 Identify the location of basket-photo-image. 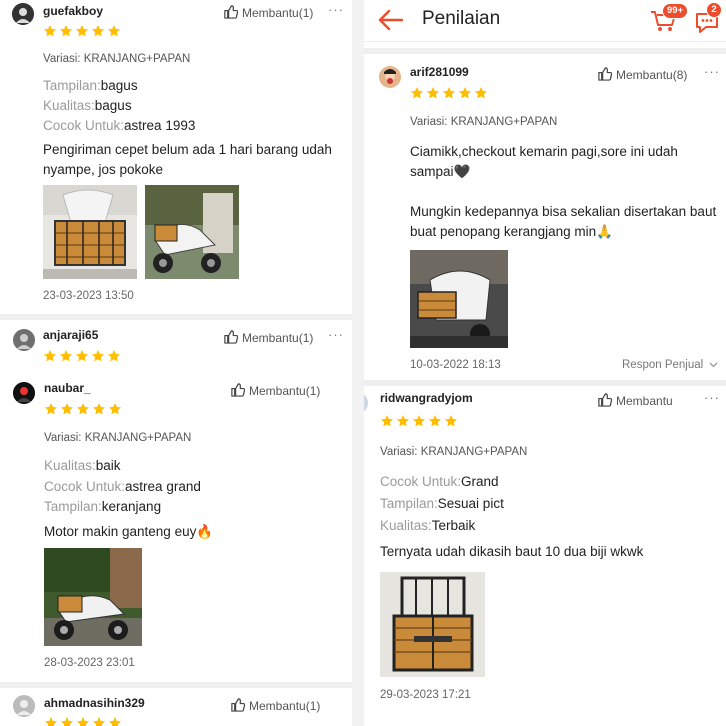
(90, 232).